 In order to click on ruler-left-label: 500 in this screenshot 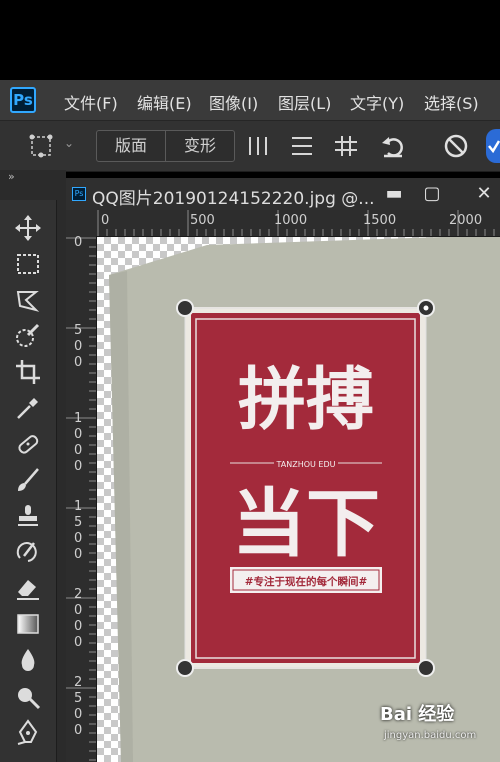, I will do `click(78, 346)`.